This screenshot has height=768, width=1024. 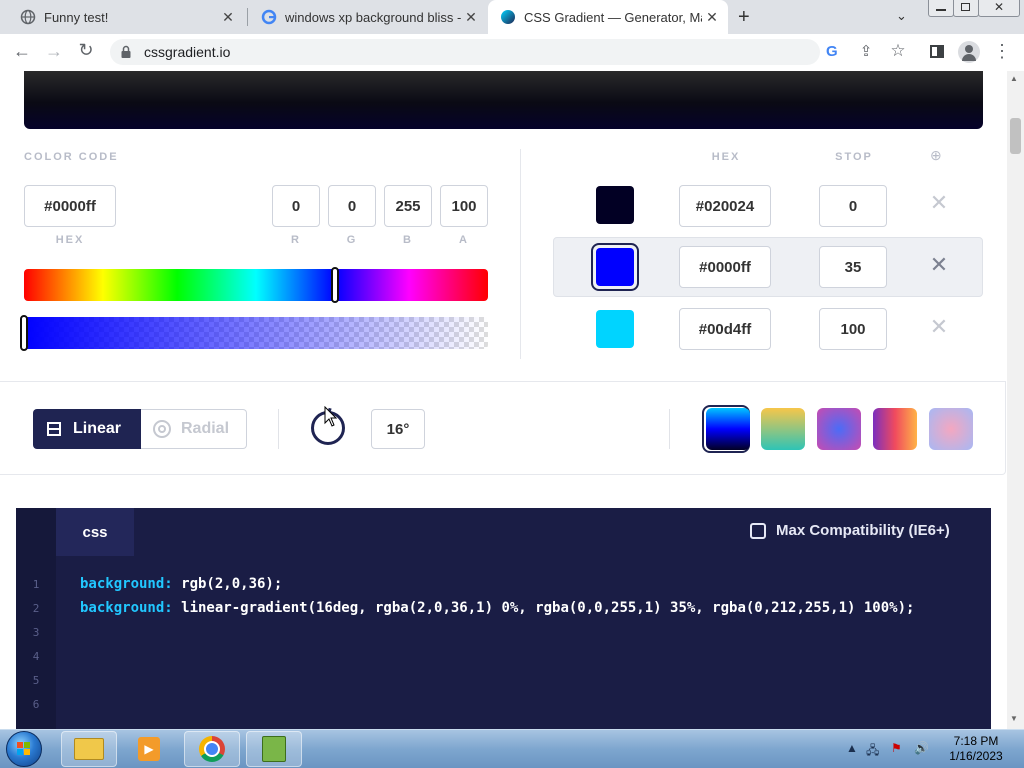 What do you see at coordinates (976, 741) in the screenshot?
I see `clock-time: 7:18 PM` at bounding box center [976, 741].